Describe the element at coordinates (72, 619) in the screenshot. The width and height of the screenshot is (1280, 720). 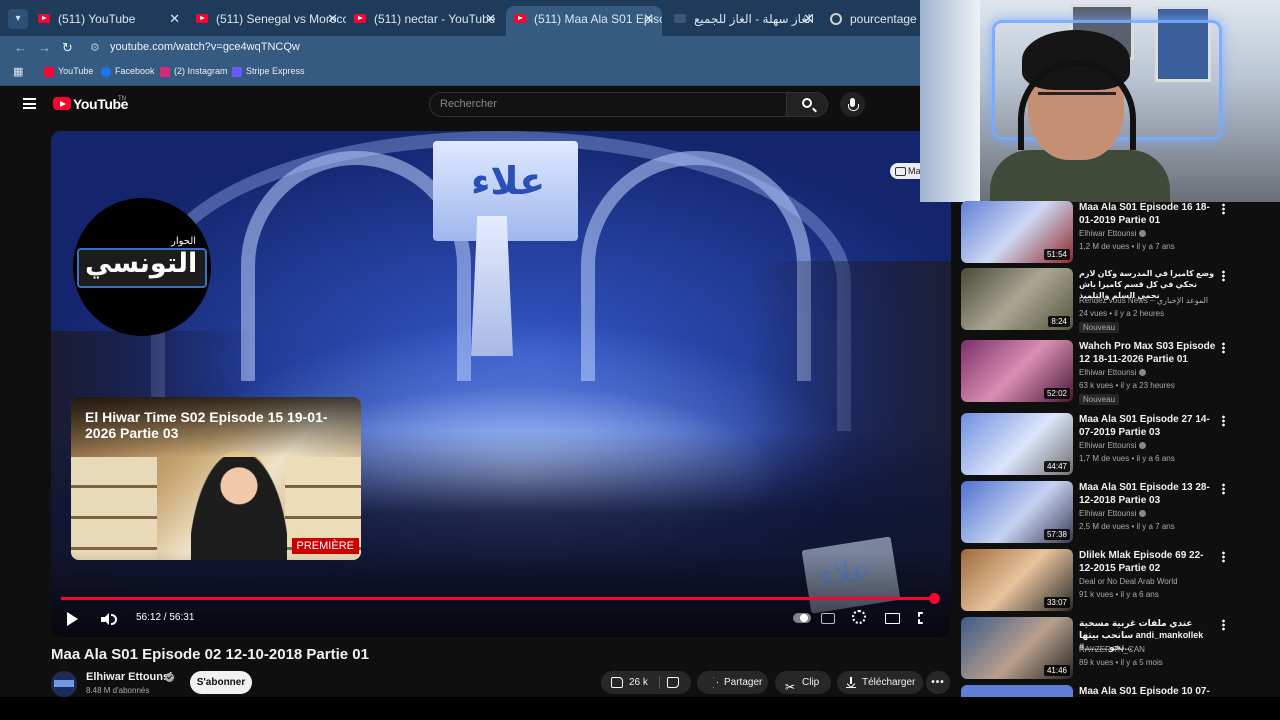
I see `play-icon` at that location.